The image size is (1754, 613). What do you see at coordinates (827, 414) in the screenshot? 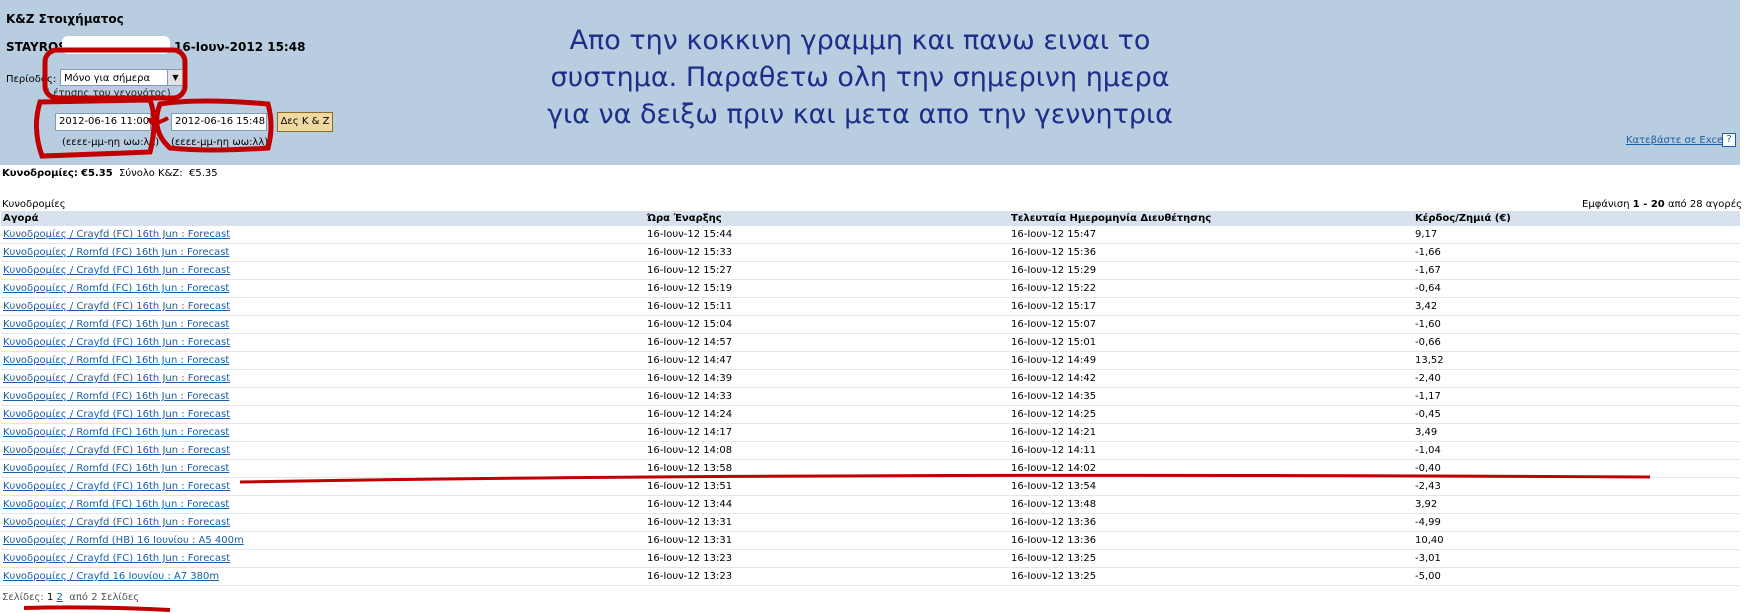
I see `start-time-cell: 16-Ιουν-12 14:24` at bounding box center [827, 414].